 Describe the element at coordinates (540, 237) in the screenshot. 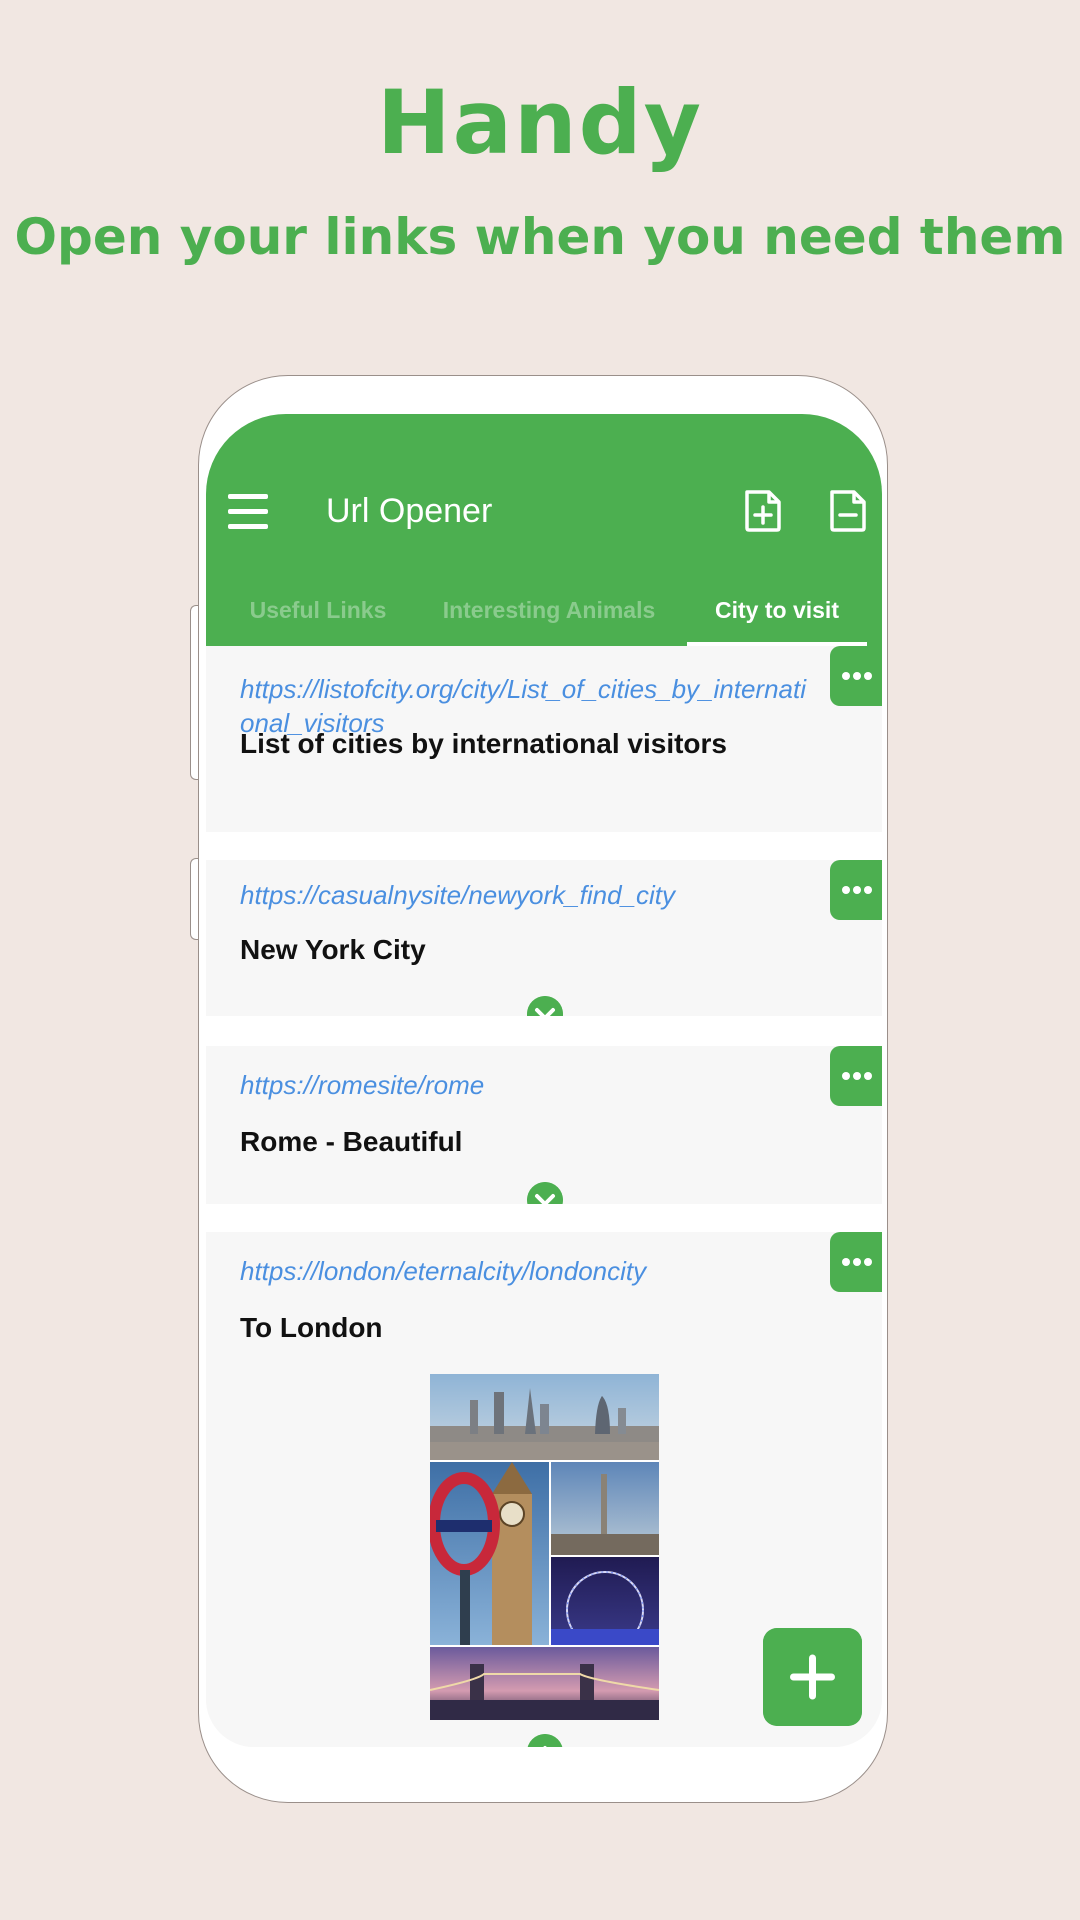

I see `promo-subtitle: Open your links when you need them` at that location.